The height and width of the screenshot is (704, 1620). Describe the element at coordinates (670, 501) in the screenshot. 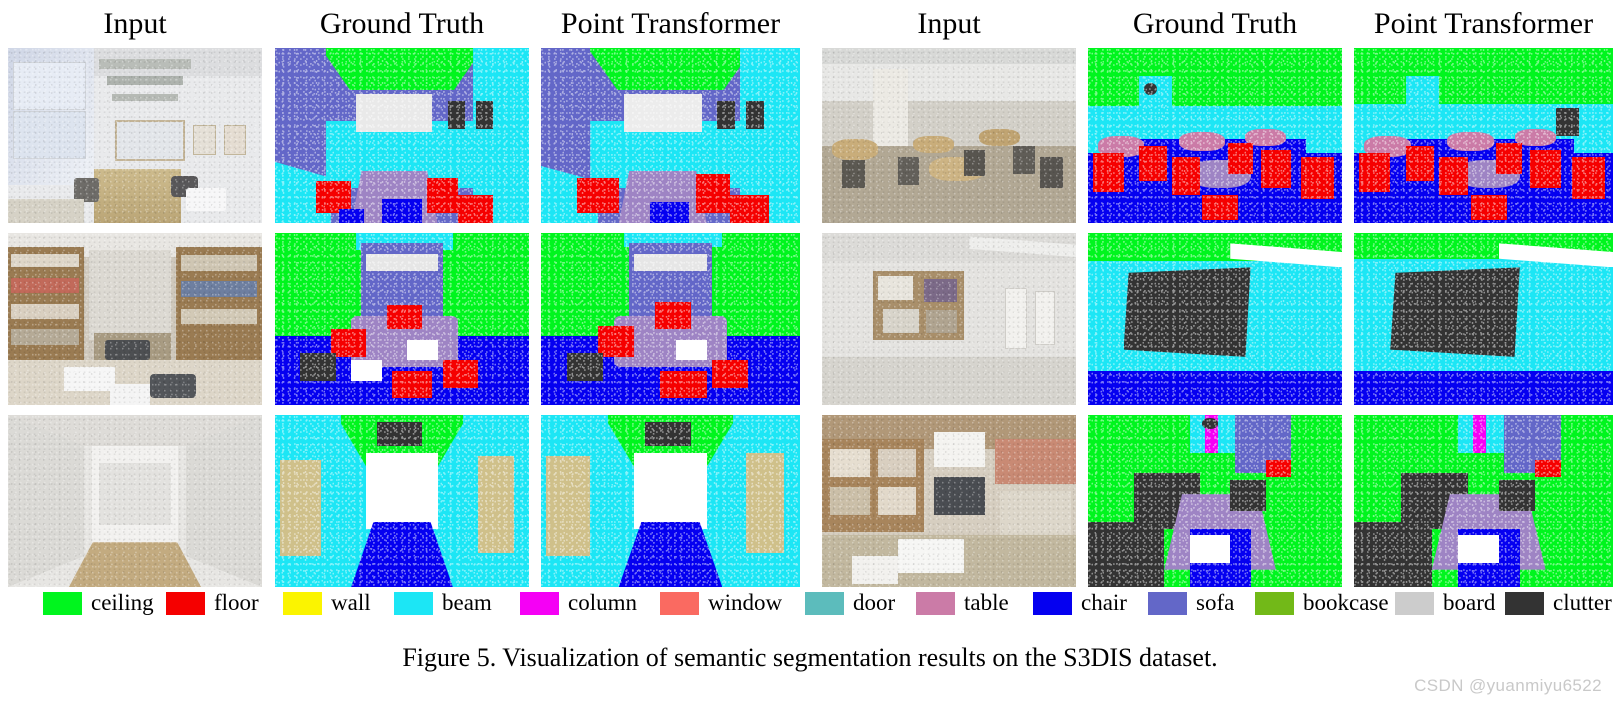

I see `panel-row3-pt-left` at that location.